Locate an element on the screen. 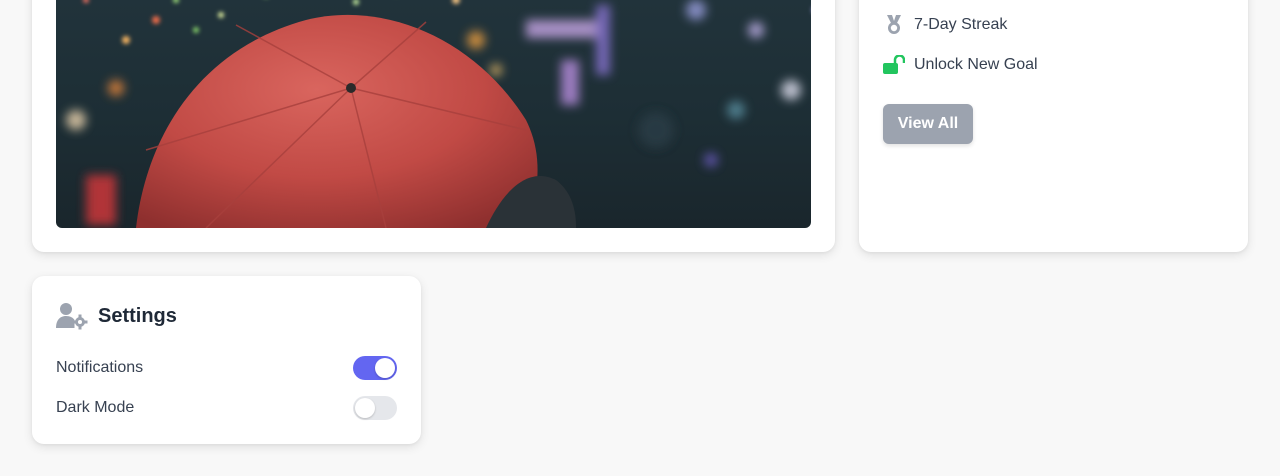 Image resolution: width=1280 pixels, height=476 pixels. setting-row-notifications: Notifications is located at coordinates (226, 368).